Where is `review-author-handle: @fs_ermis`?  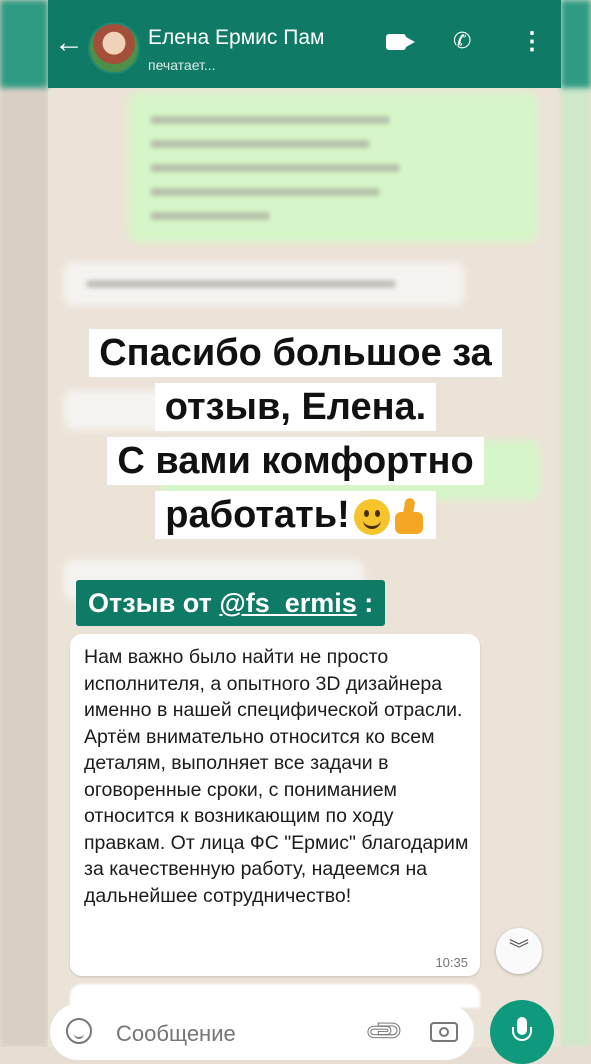 review-author-handle: @fs_ermis is located at coordinates (287, 603).